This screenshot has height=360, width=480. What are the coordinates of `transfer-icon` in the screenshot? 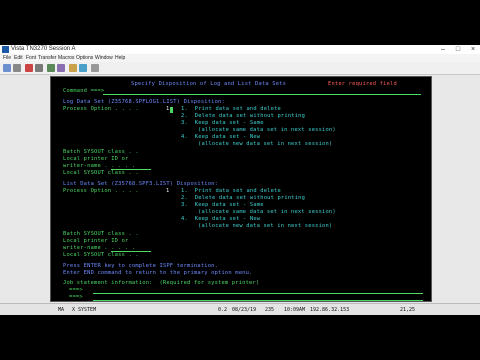 It's located at (83, 68).